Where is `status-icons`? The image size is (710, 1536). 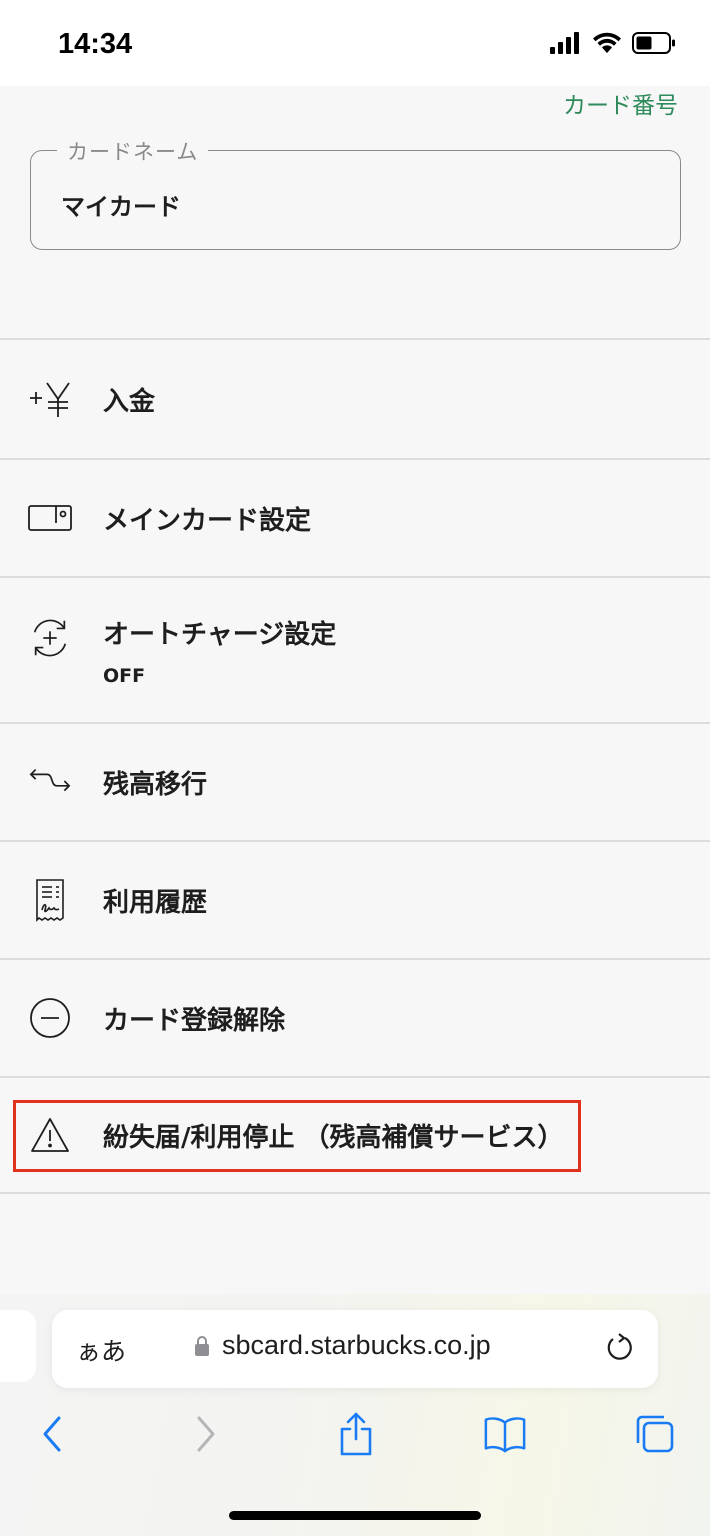 status-icons is located at coordinates (613, 43).